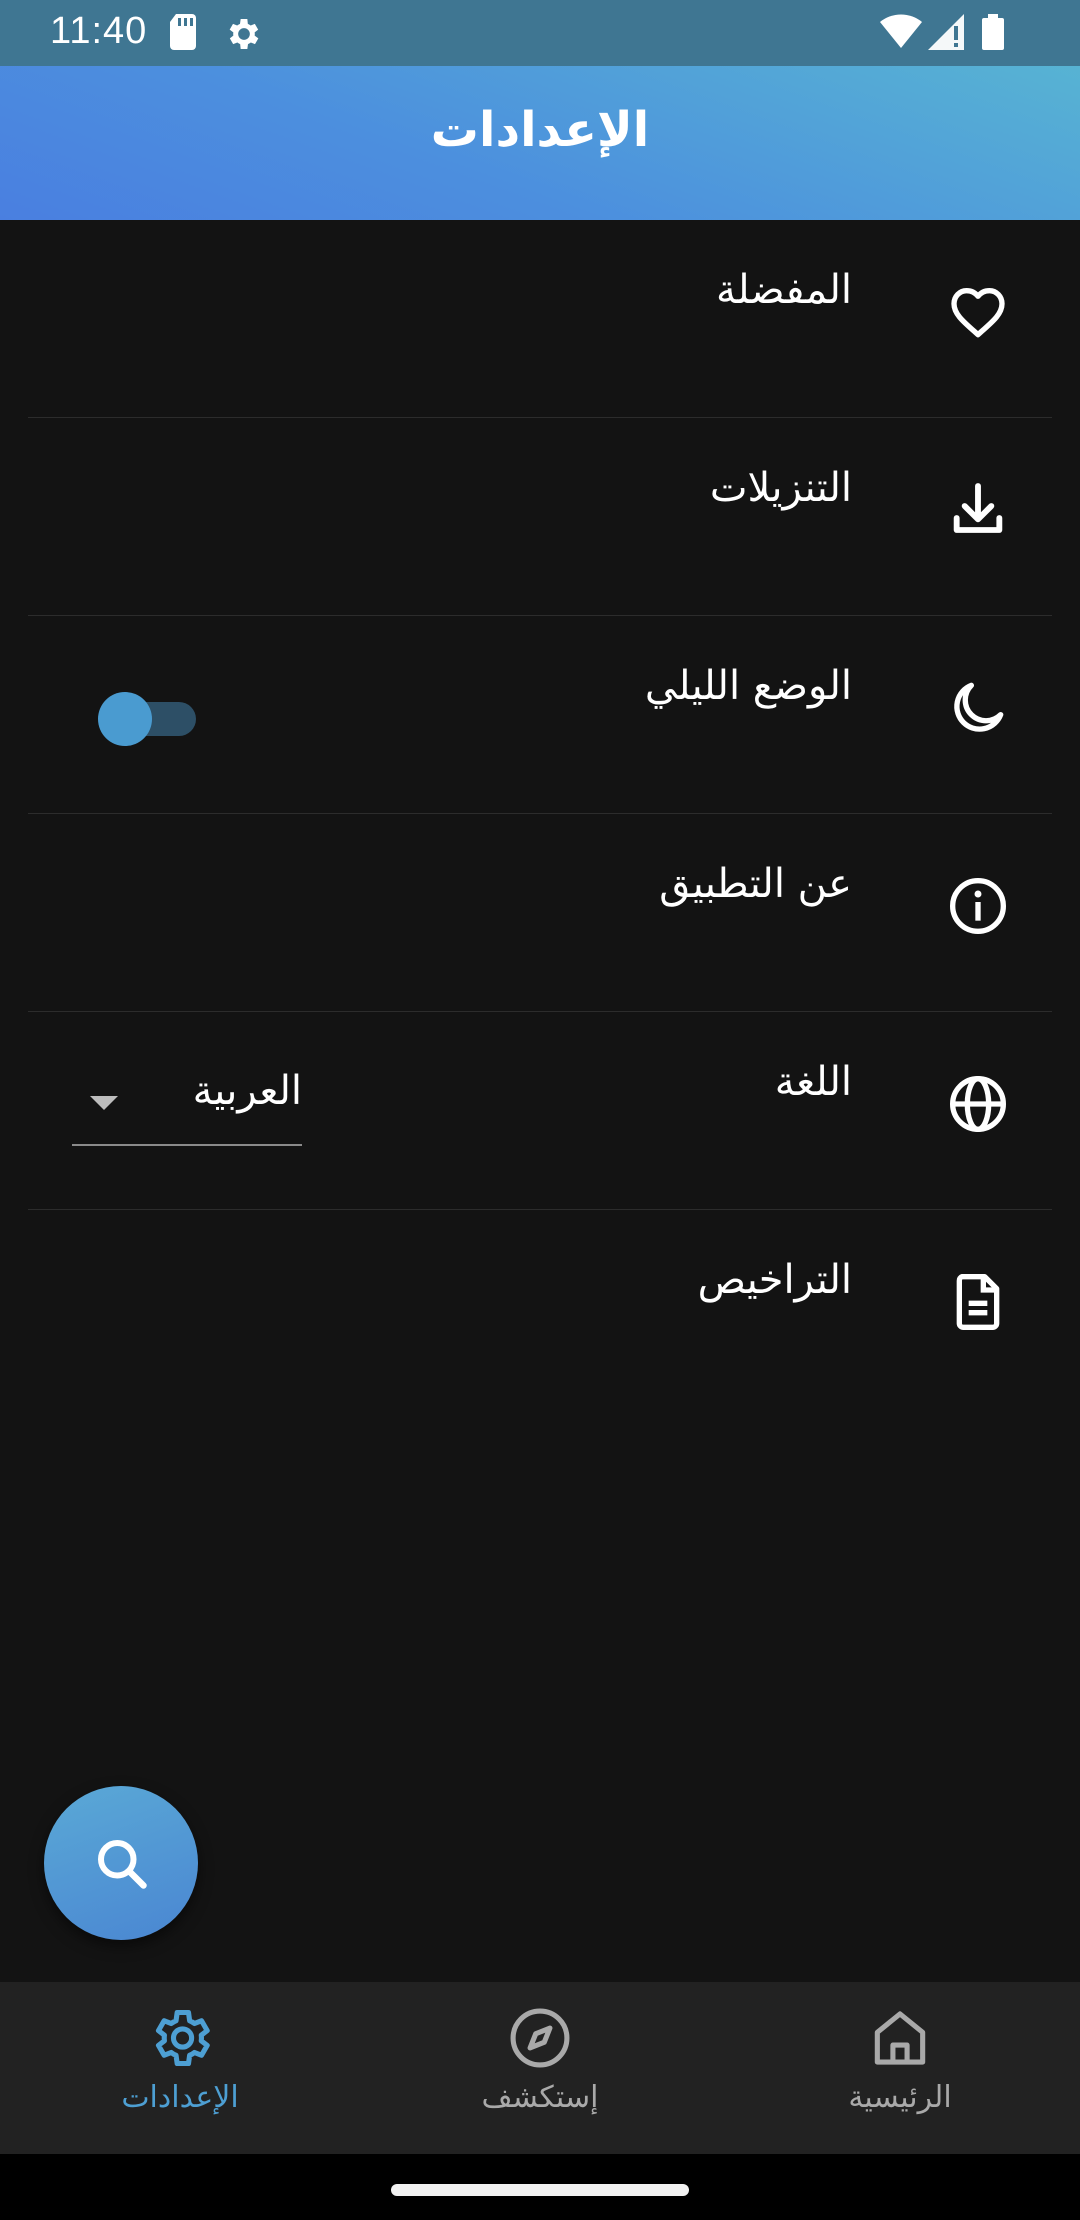 This screenshot has height=2220, width=1080. Describe the element at coordinates (99, 31) in the screenshot. I see `status-time: 11:40` at that location.